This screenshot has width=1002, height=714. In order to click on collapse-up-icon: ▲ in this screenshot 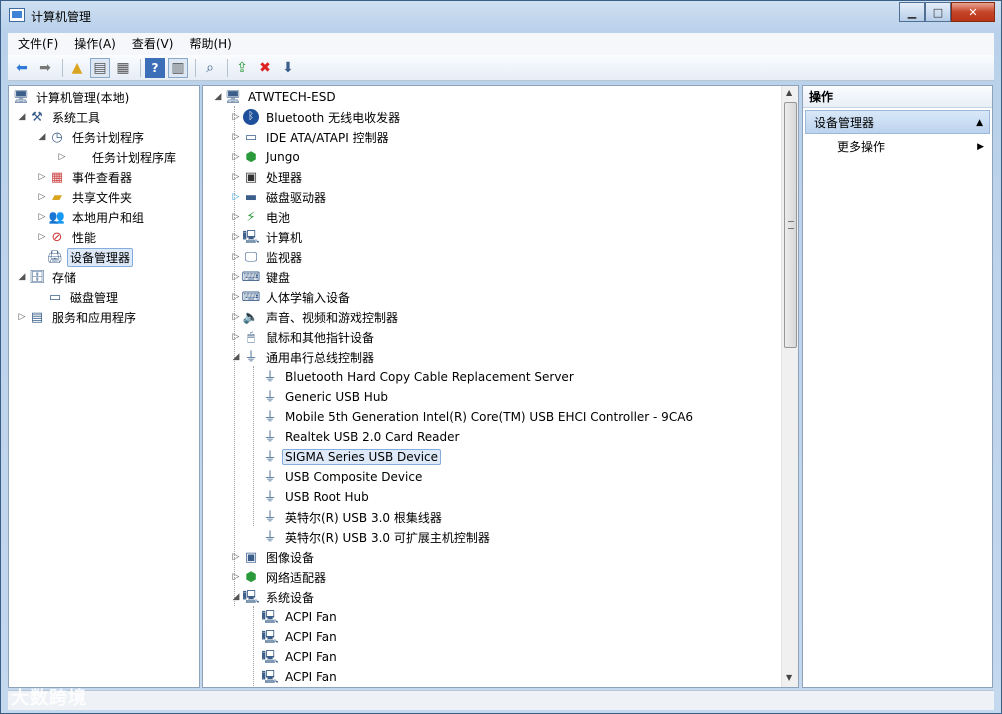, I will do `click(979, 123)`.